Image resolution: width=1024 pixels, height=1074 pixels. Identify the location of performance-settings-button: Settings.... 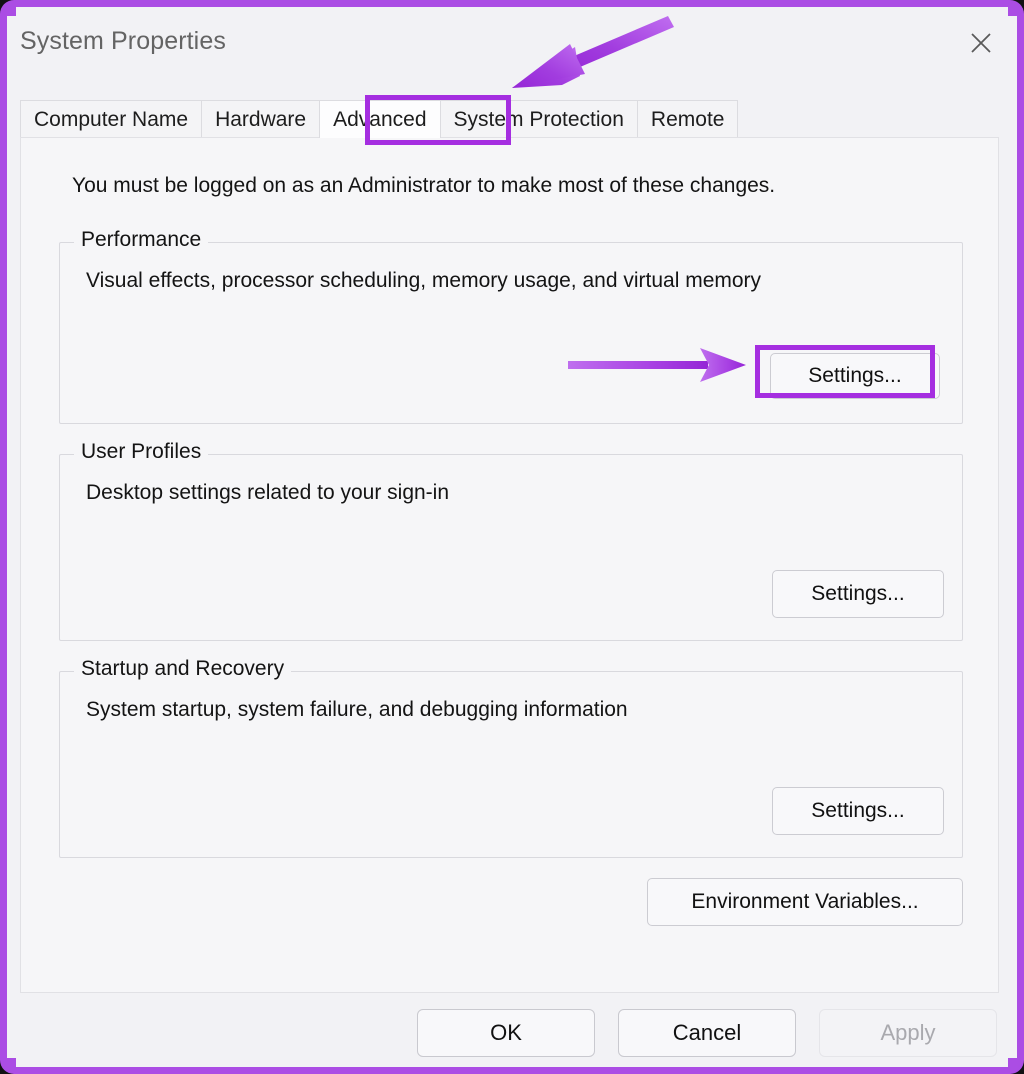
(855, 376).